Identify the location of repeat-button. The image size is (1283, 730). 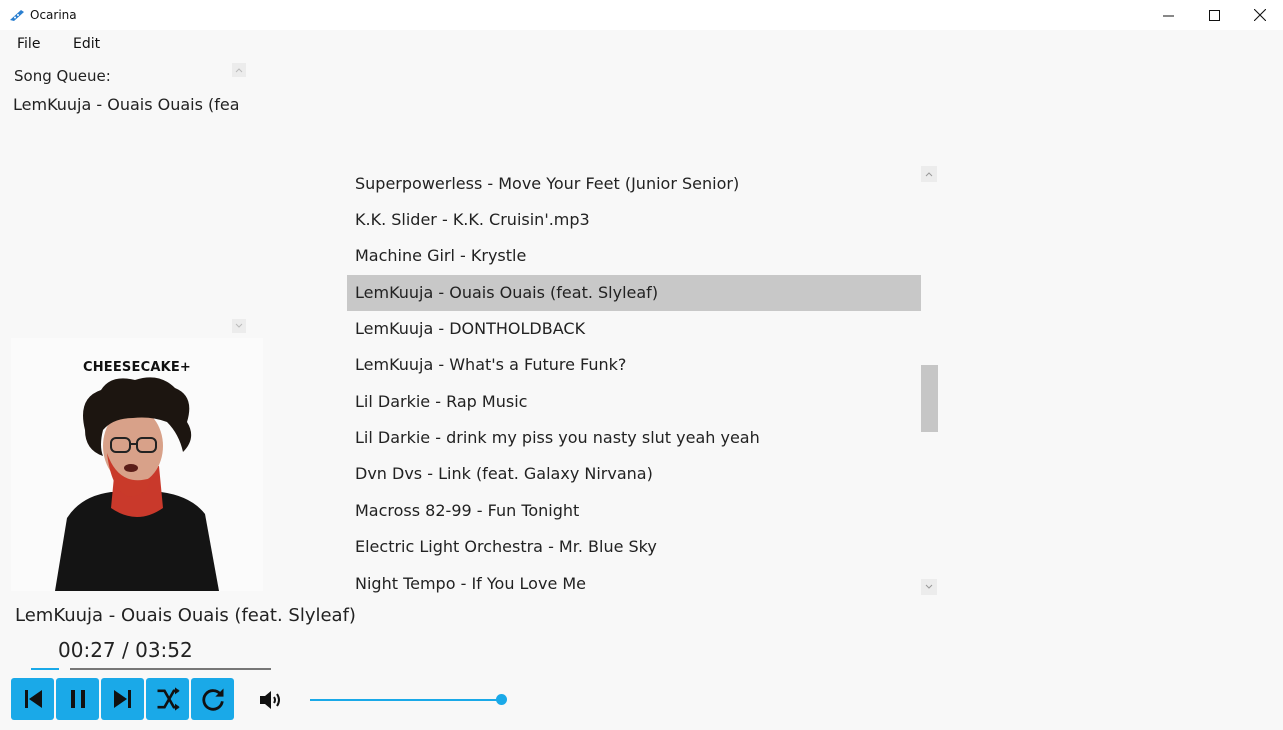
(212, 699).